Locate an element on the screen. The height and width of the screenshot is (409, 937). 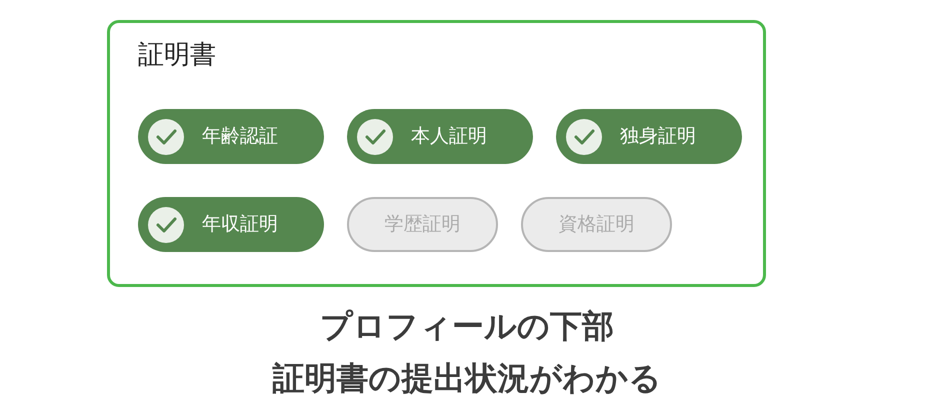
chip-label: 本人証明 is located at coordinates (449, 137).